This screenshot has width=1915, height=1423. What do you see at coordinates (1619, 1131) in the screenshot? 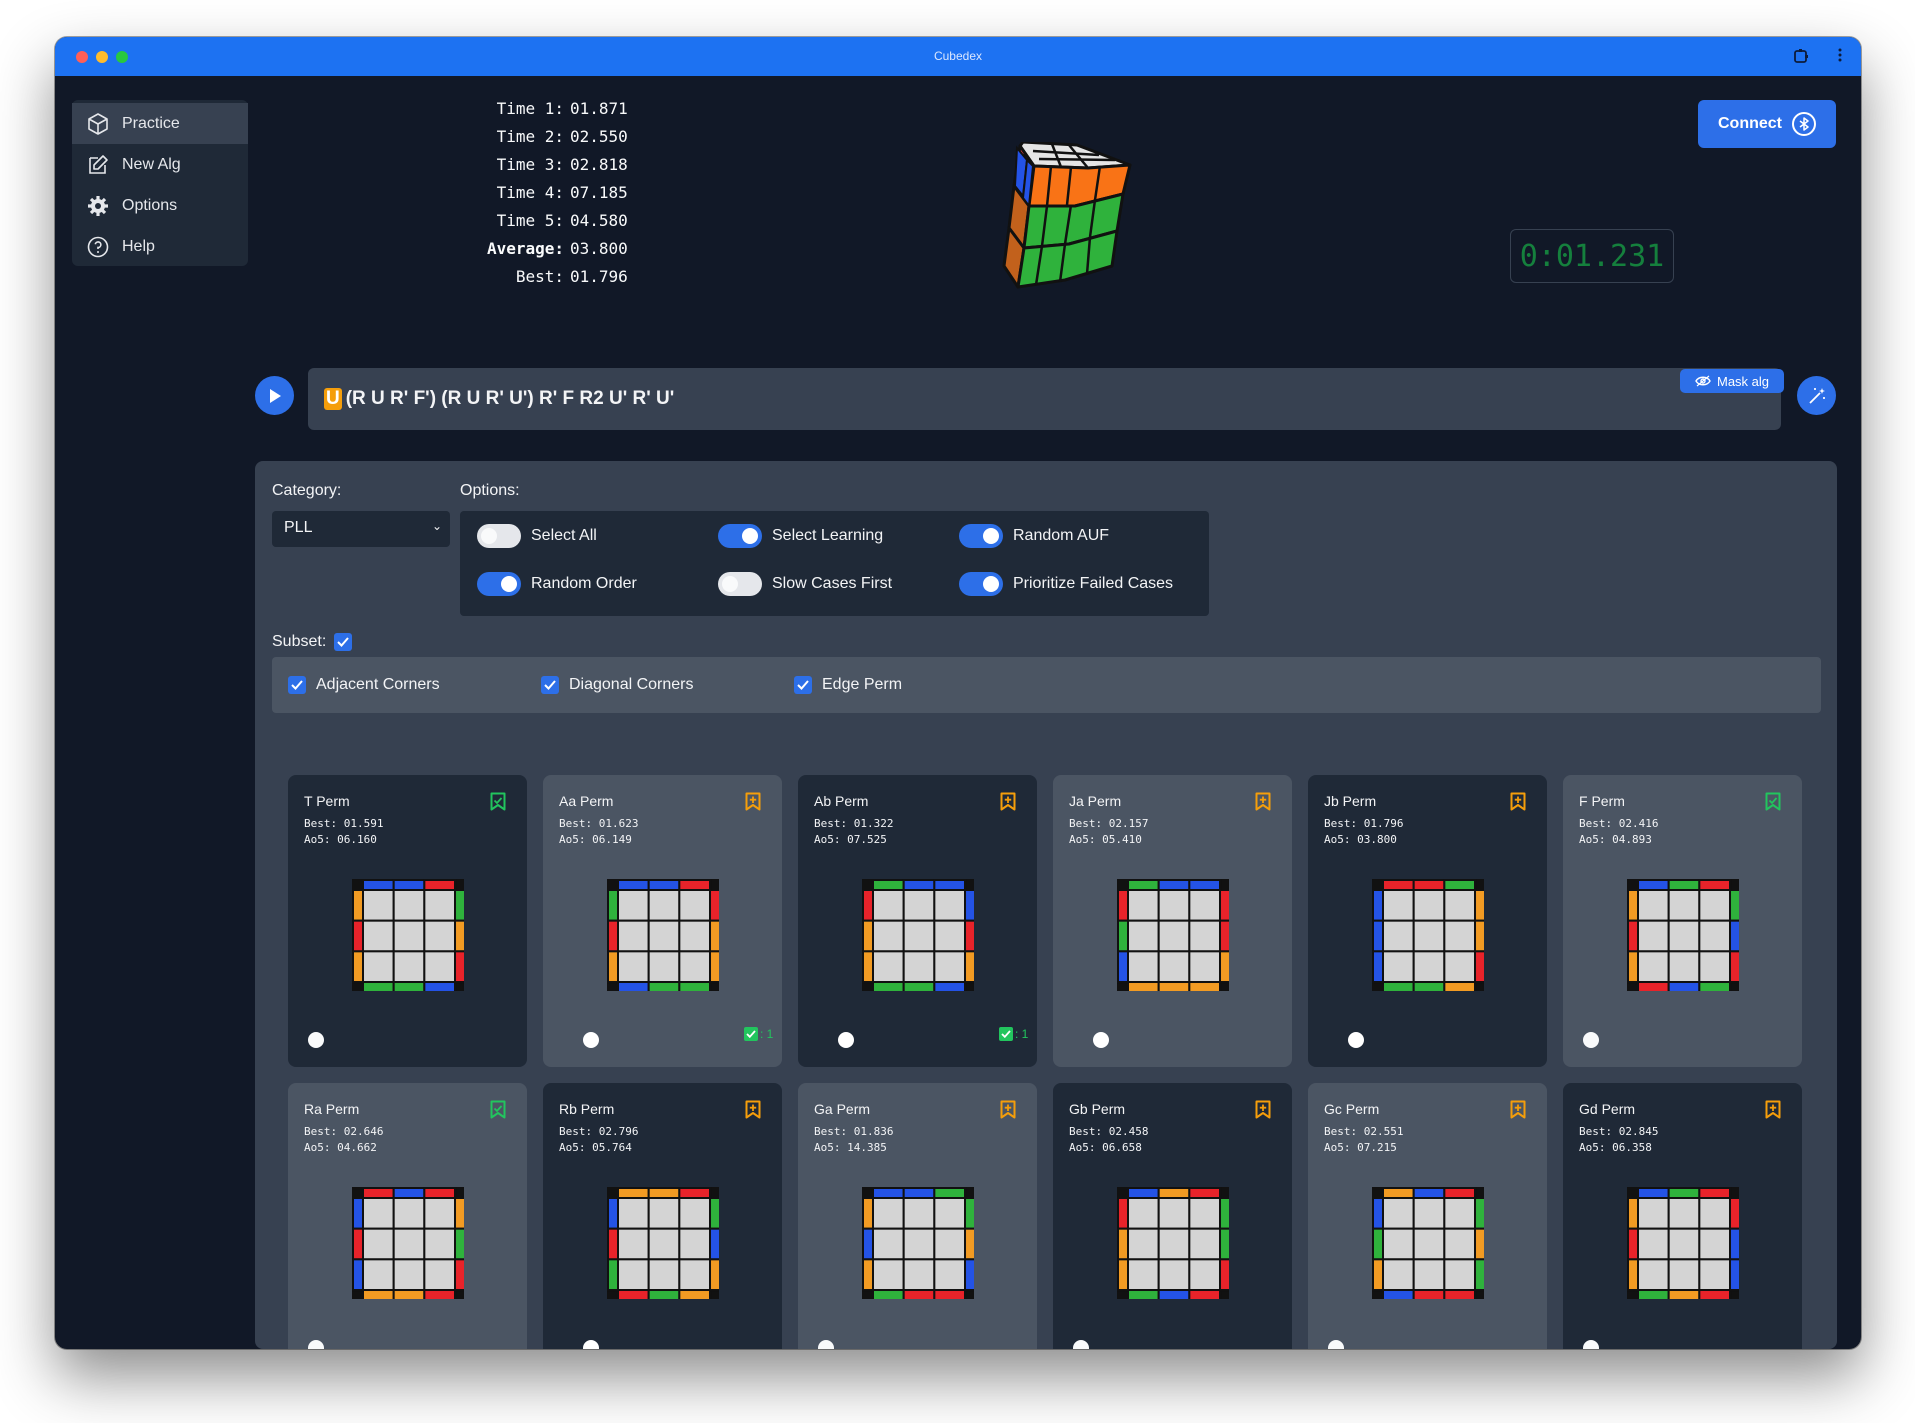
I see `case-best: Best: 02.845` at bounding box center [1619, 1131].